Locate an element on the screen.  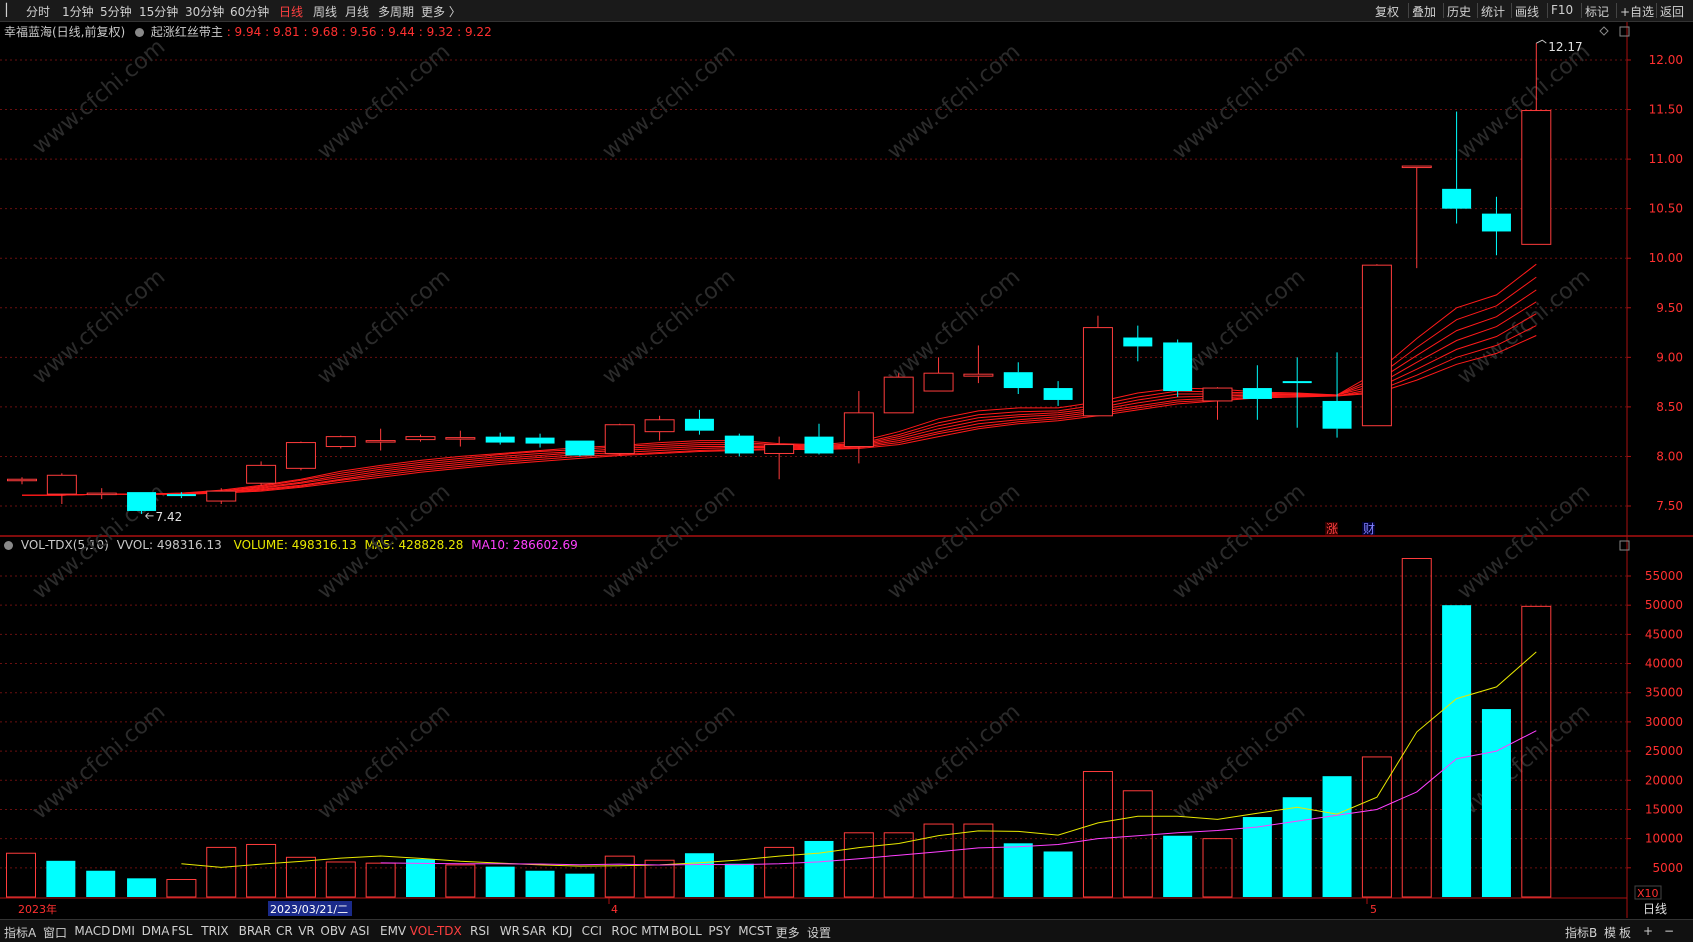
price-tick-label: 7.50 is located at coordinates (1669, 506).